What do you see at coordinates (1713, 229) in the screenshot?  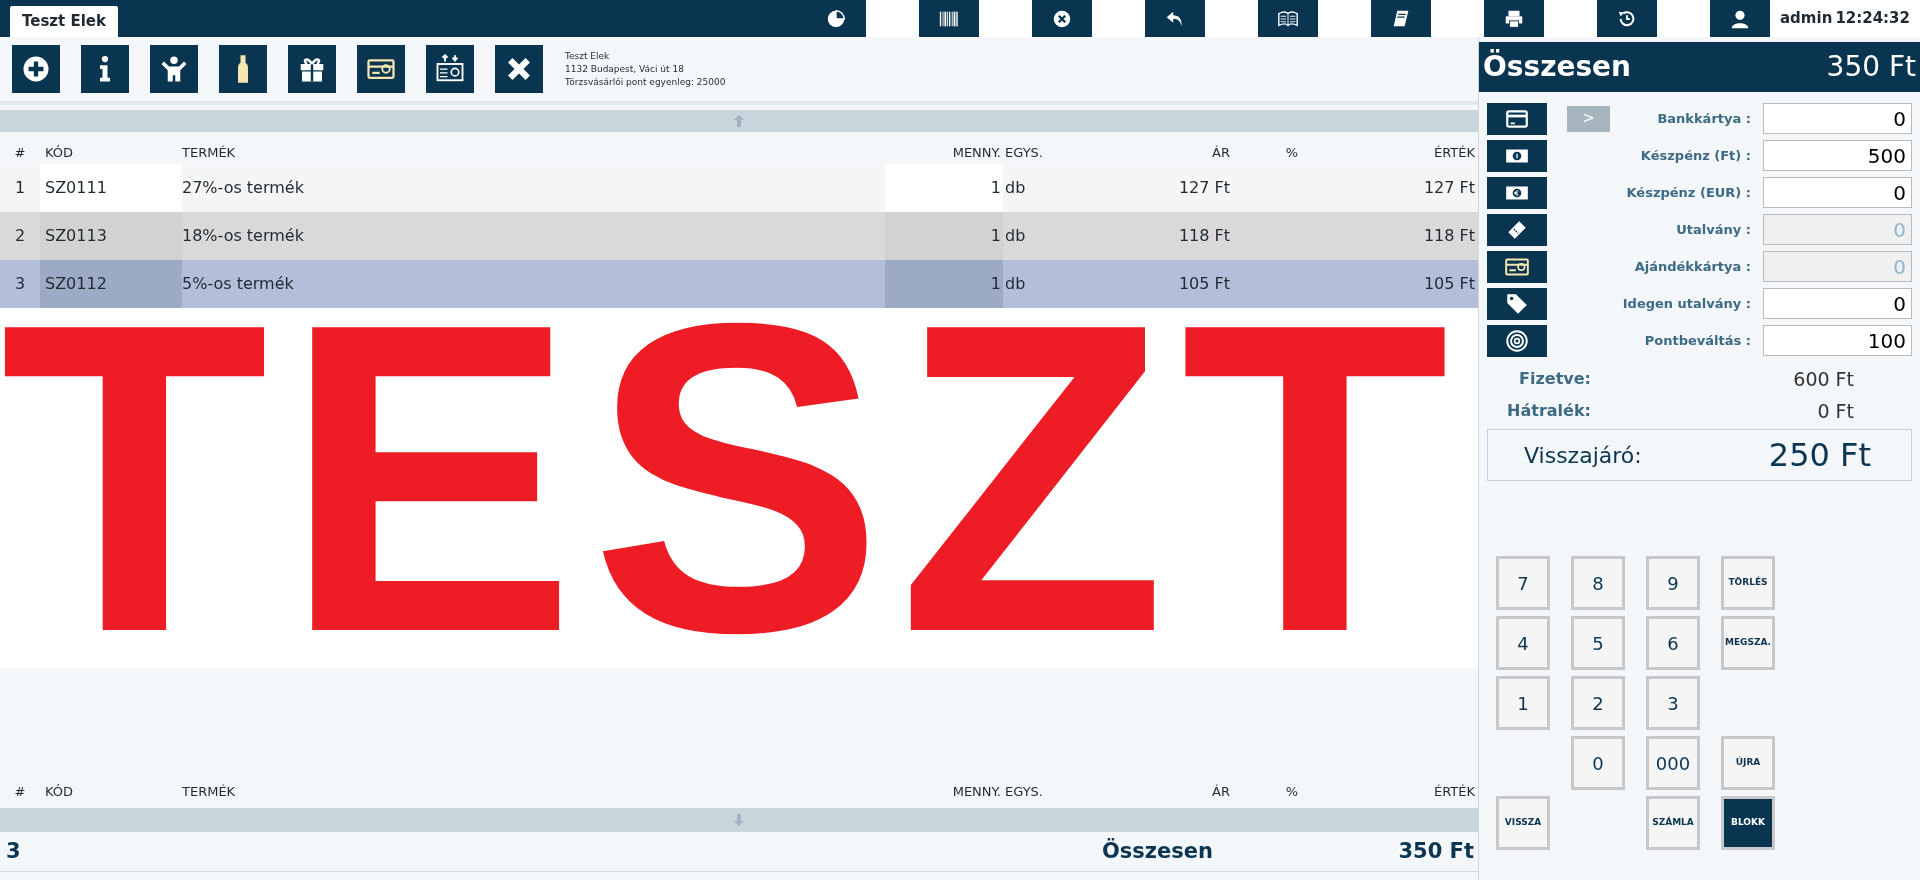 I see `field-label: Utalvány :` at bounding box center [1713, 229].